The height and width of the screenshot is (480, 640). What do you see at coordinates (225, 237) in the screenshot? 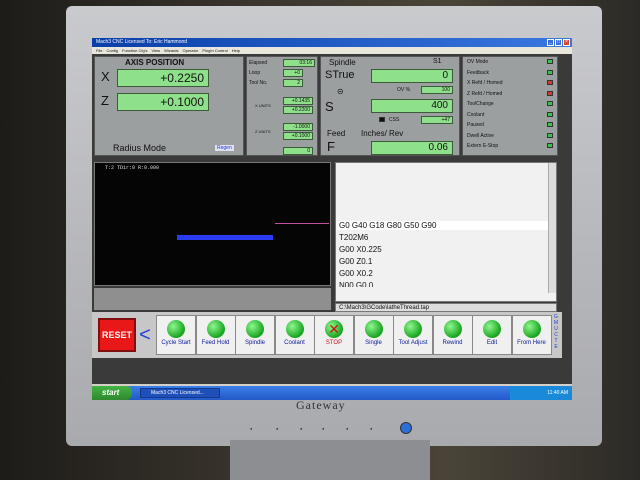
I see `toolpath-part` at bounding box center [225, 237].